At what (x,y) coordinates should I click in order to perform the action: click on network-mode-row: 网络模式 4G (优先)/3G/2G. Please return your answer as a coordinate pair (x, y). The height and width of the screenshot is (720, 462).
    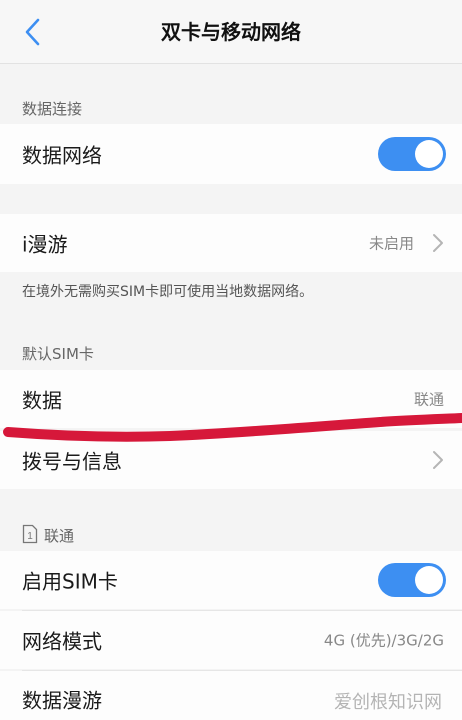
    Looking at the image, I should click on (231, 640).